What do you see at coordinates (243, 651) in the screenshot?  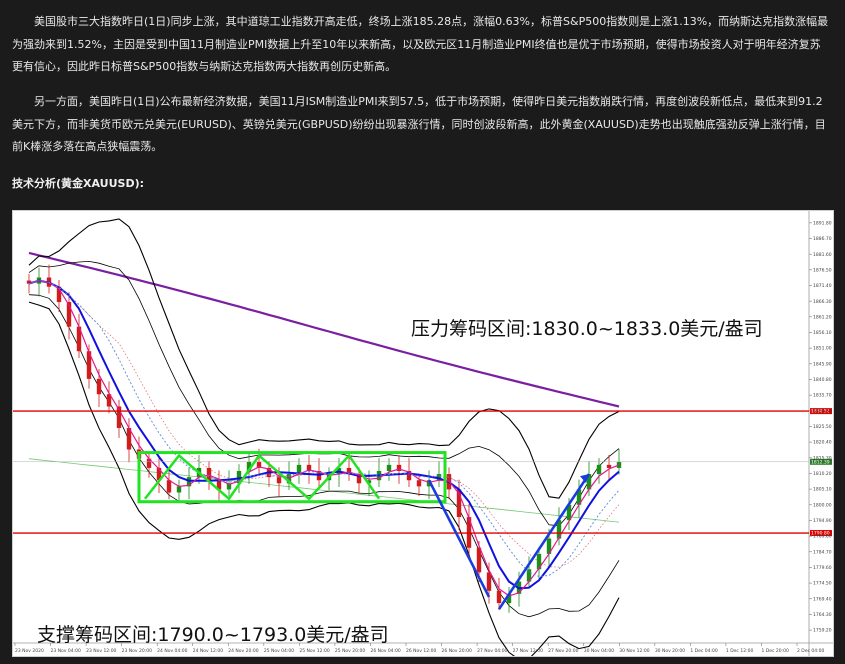 I see `time-tick-label: 24 Nov 20:00` at bounding box center [243, 651].